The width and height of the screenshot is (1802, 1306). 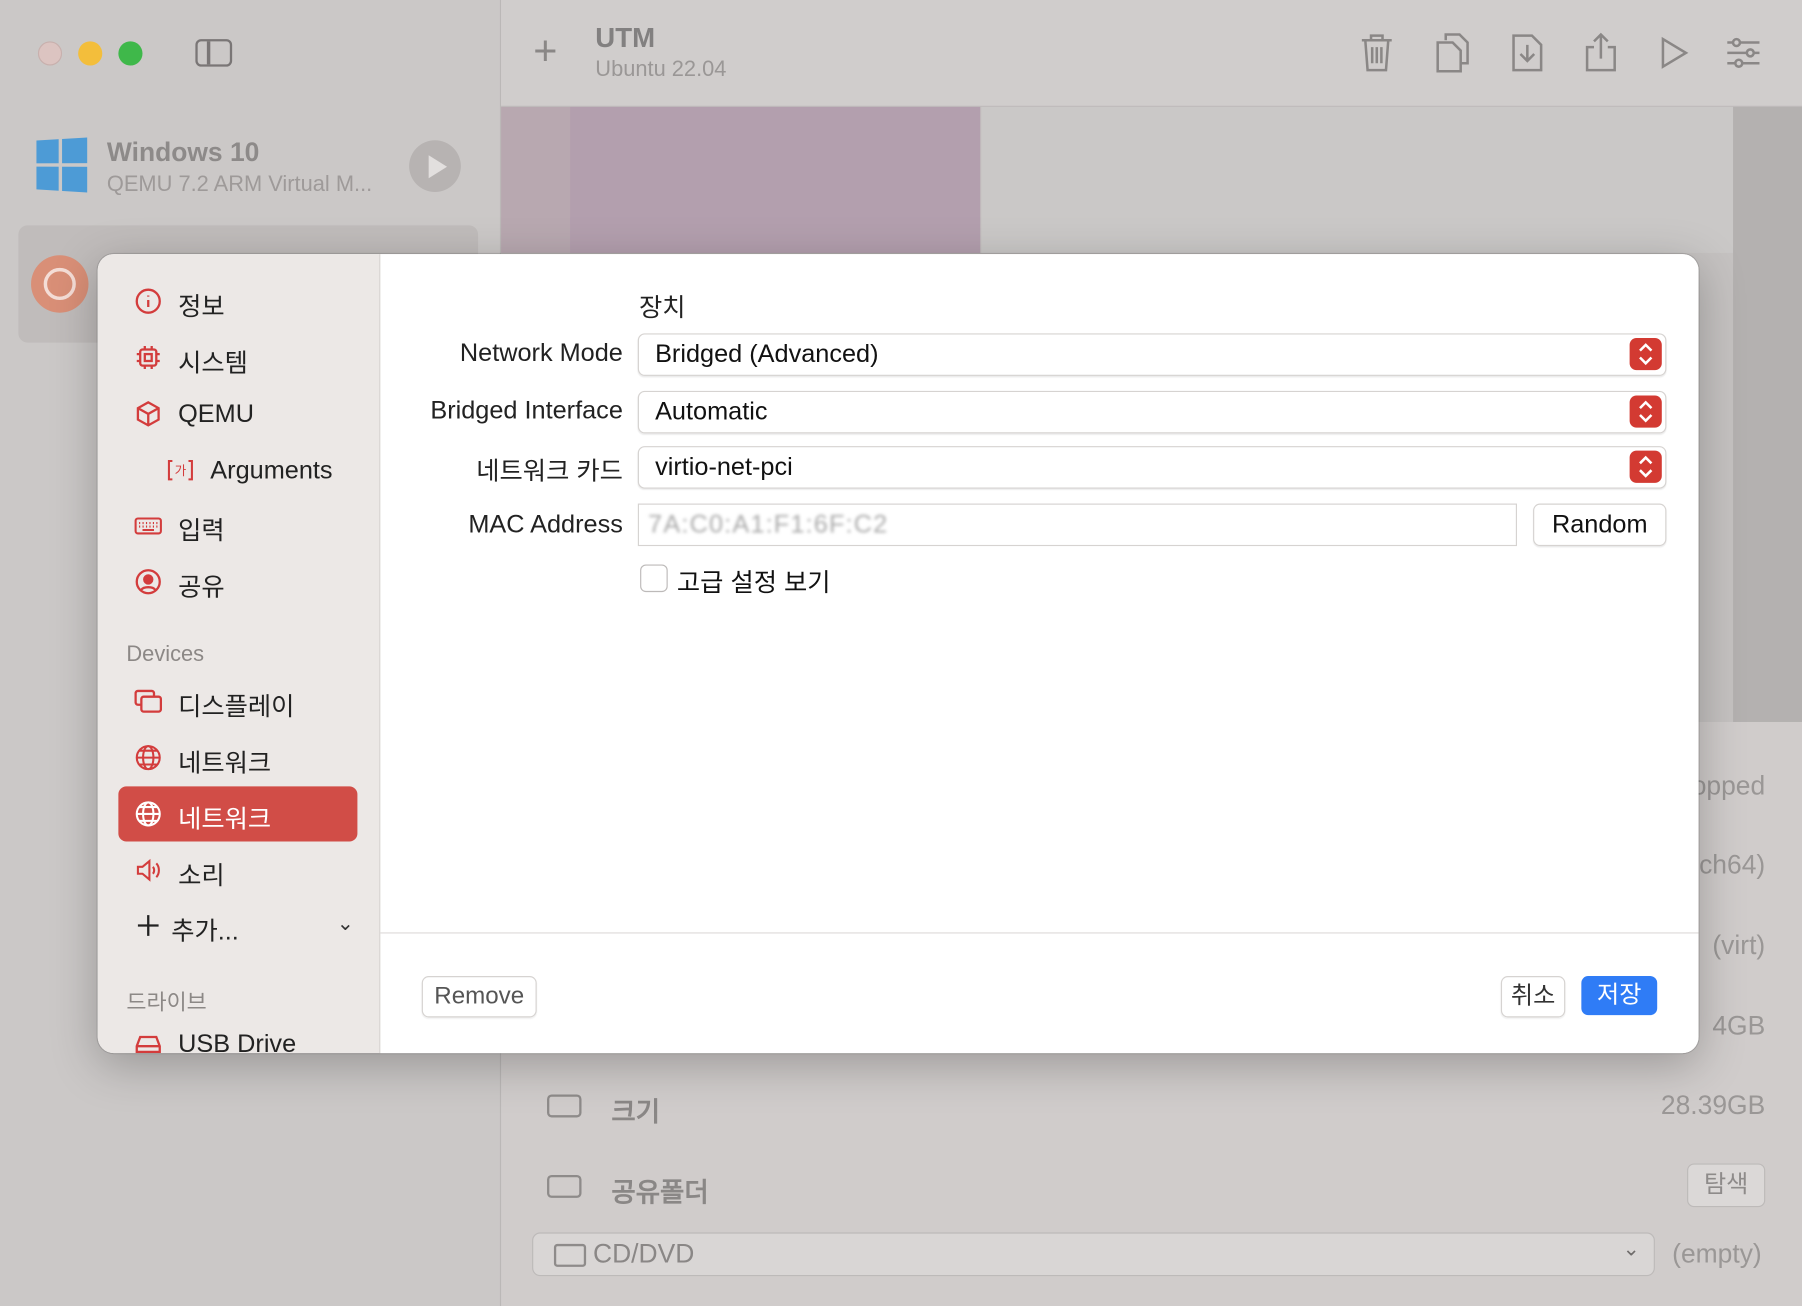 What do you see at coordinates (541, 352) in the screenshot?
I see `network-mode-label: Network Mode` at bounding box center [541, 352].